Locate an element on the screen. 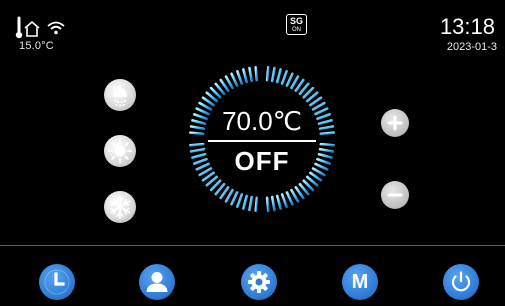  dial-divider is located at coordinates (262, 141).